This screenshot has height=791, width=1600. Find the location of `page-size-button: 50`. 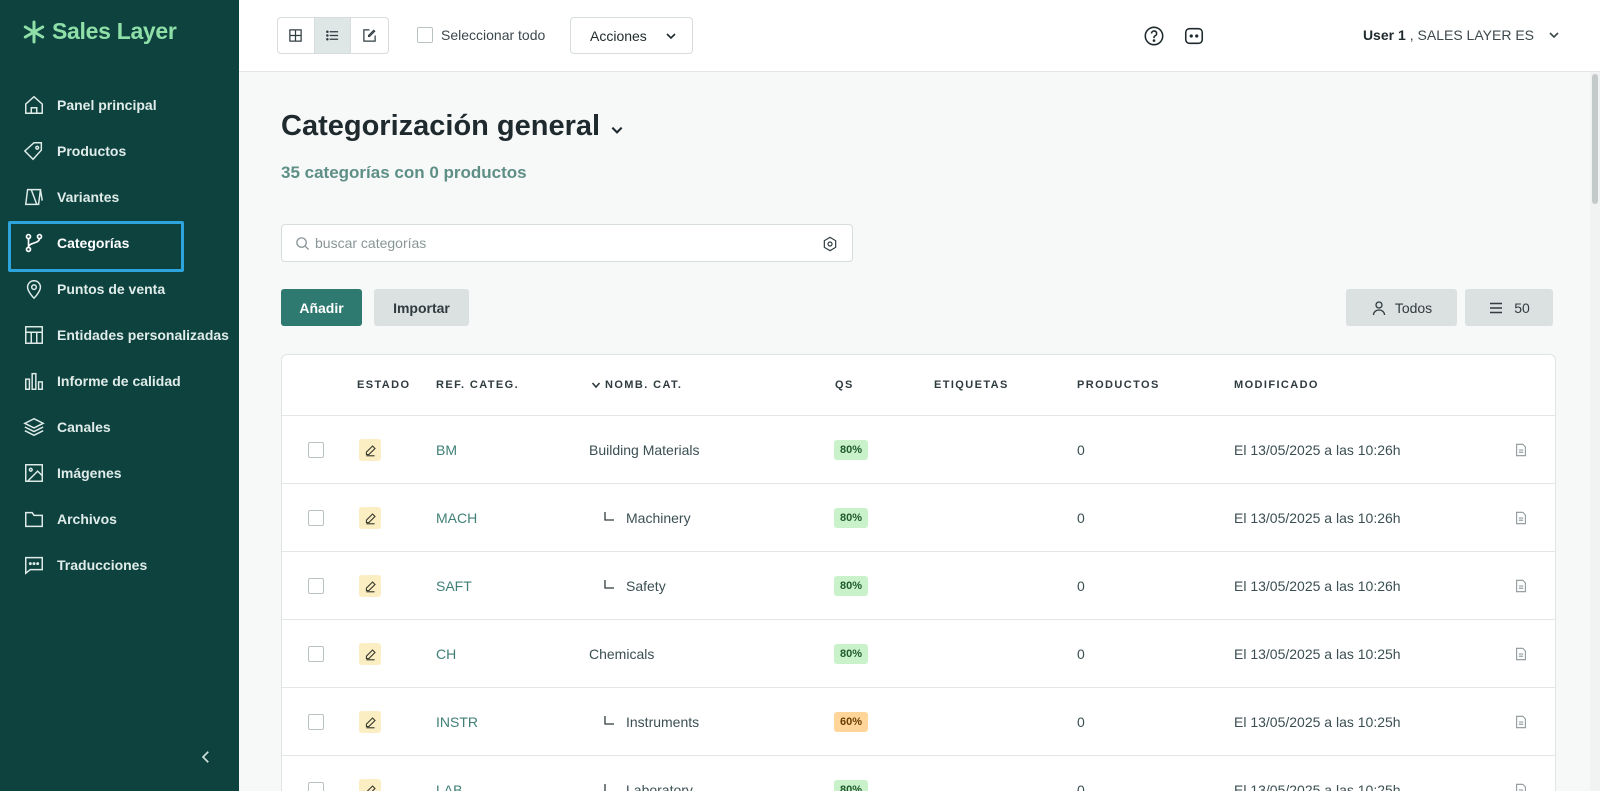

page-size-button: 50 is located at coordinates (1509, 307).